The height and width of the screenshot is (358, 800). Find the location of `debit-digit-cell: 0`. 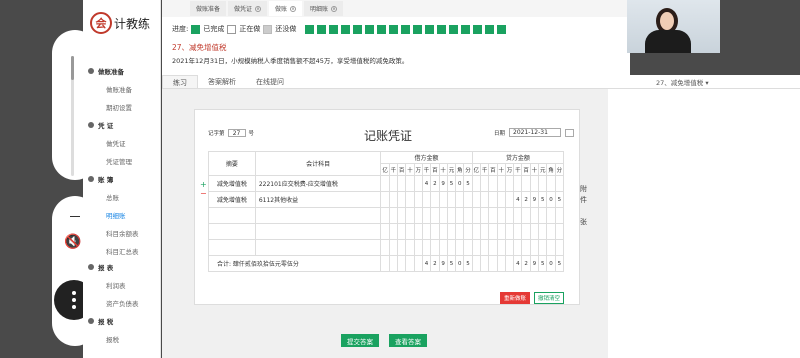

debit-digit-cell: 0 is located at coordinates (460, 183).